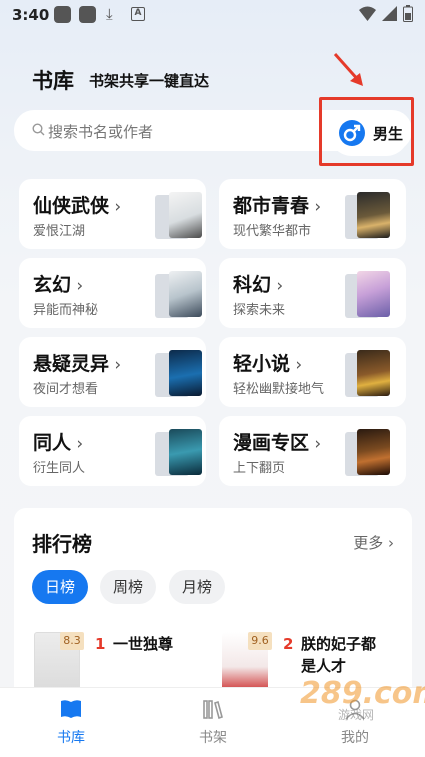 This screenshot has height=757, width=425. Describe the element at coordinates (112, 293) in the screenshot. I see `category-card-fantasy: 玄幻 › 异能而神秘` at that location.